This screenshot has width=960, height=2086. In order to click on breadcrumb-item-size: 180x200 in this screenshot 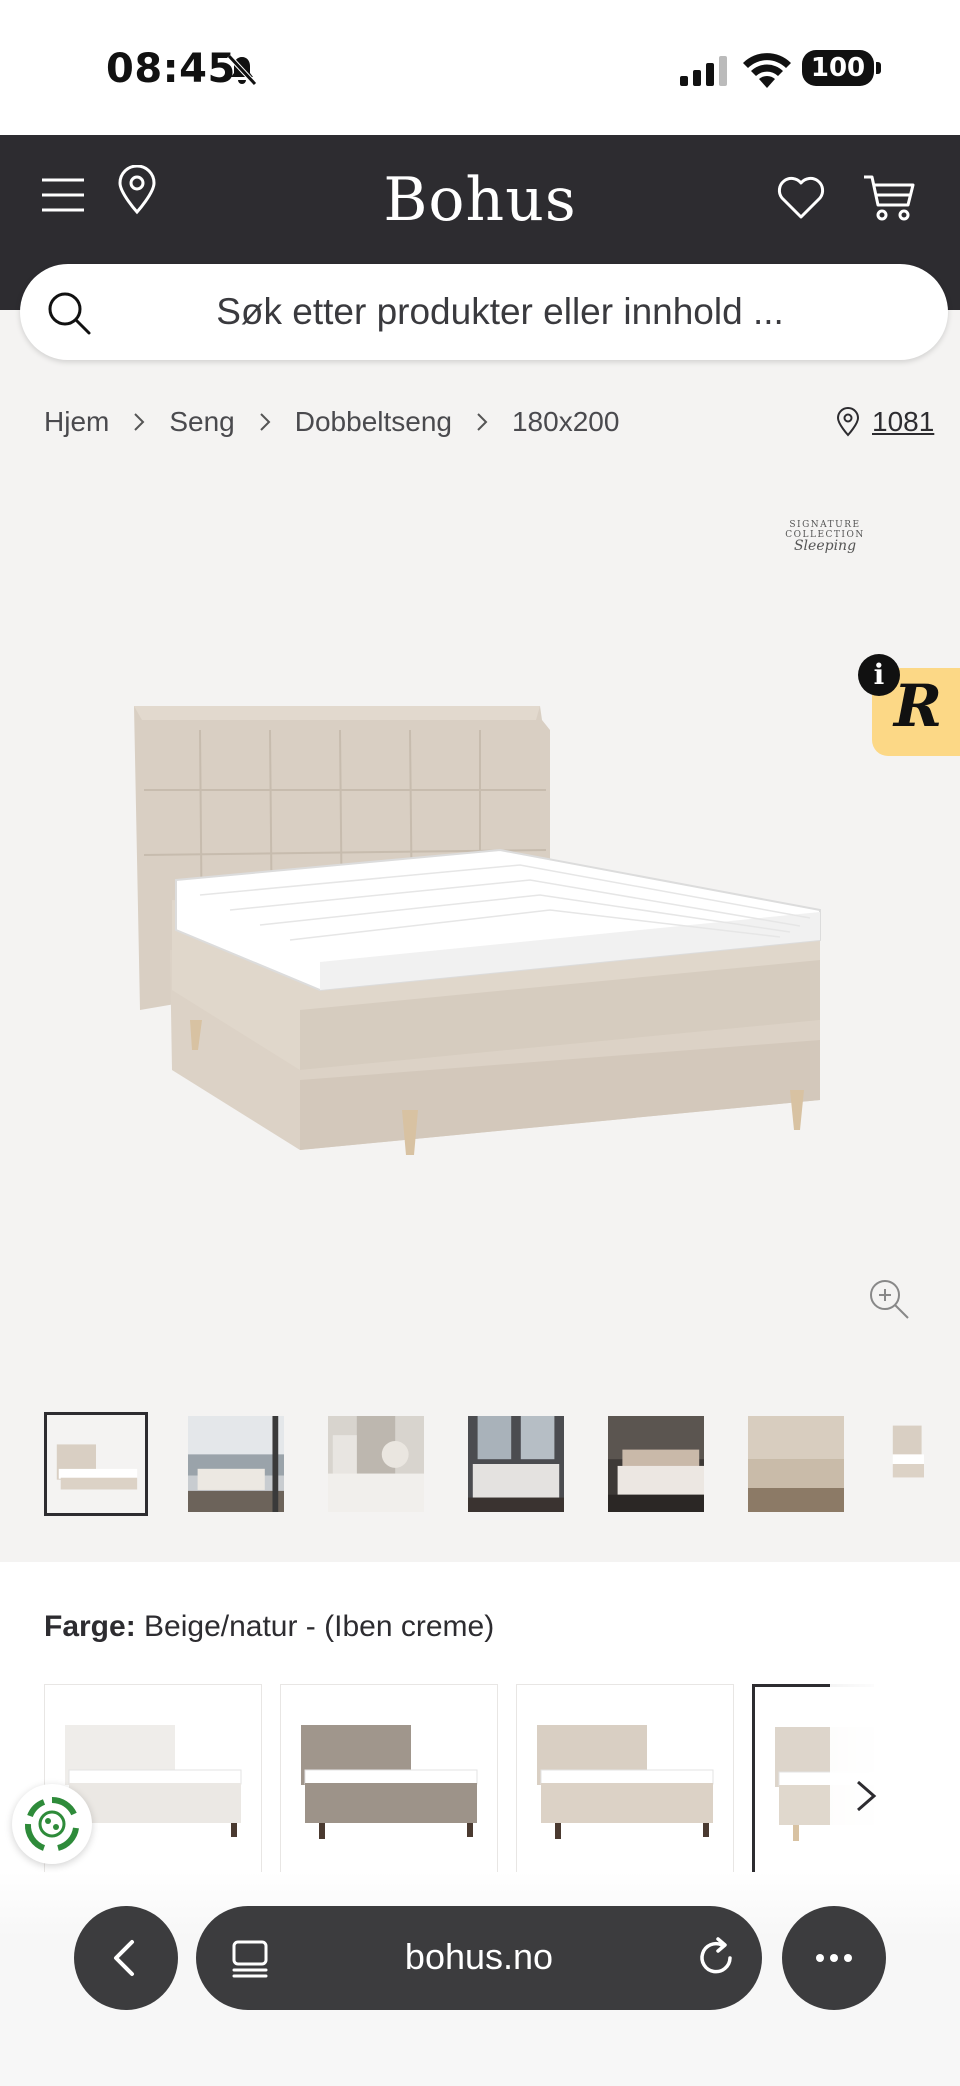, I will do `click(565, 422)`.